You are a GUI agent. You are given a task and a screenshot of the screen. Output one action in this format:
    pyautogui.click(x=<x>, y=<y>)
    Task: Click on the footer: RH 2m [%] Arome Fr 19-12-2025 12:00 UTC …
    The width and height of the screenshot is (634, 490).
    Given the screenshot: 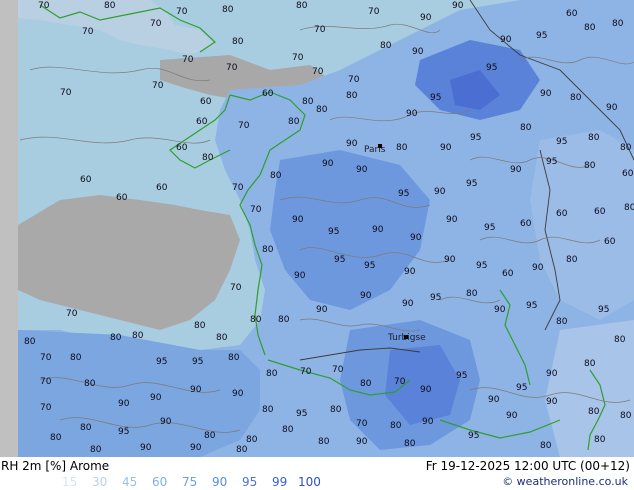 What is the action you would take?
    pyautogui.click(x=317, y=473)
    